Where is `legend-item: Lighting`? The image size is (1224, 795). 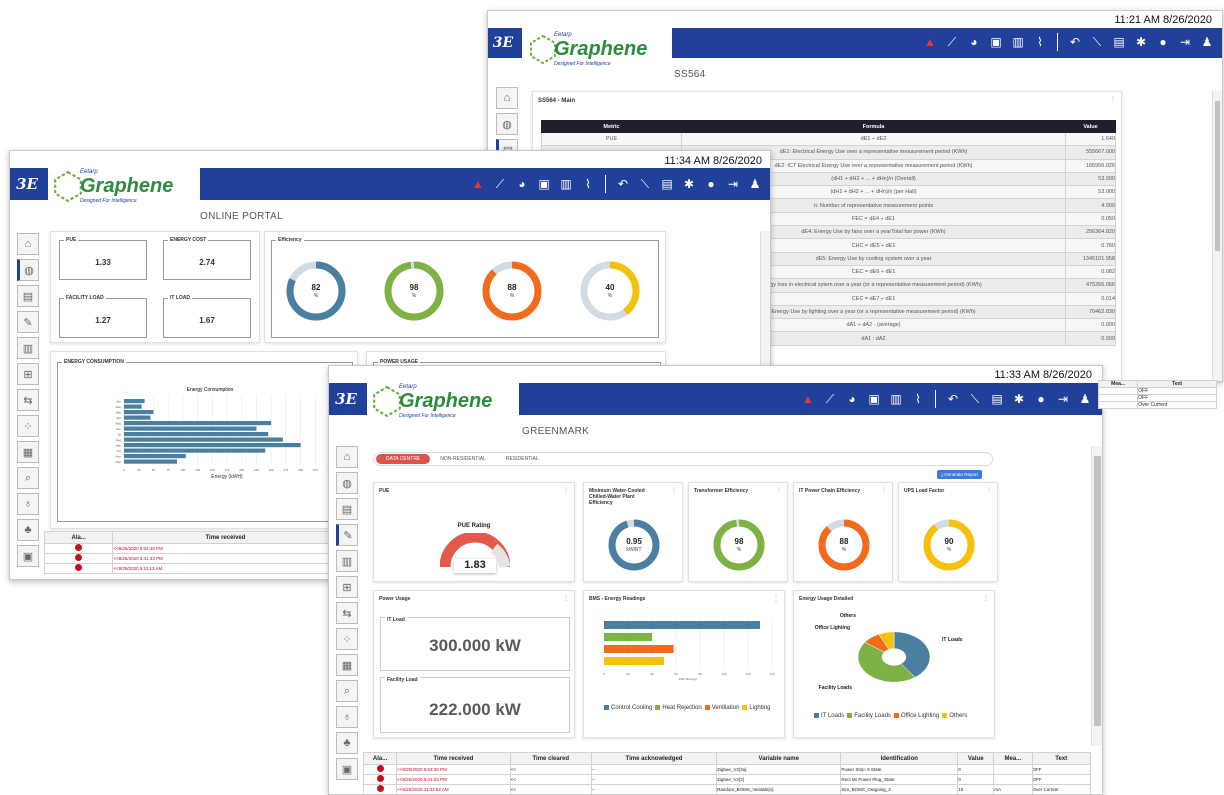
legend-item: Lighting is located at coordinates (756, 708).